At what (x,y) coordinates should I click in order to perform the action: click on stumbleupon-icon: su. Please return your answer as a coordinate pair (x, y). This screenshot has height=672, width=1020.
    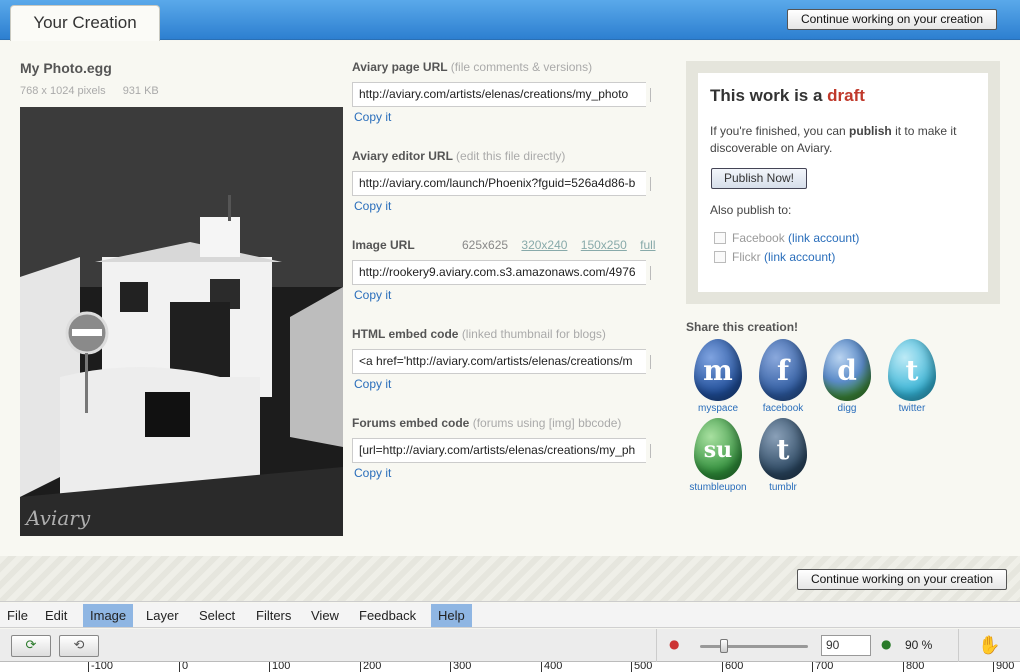
    Looking at the image, I should click on (718, 449).